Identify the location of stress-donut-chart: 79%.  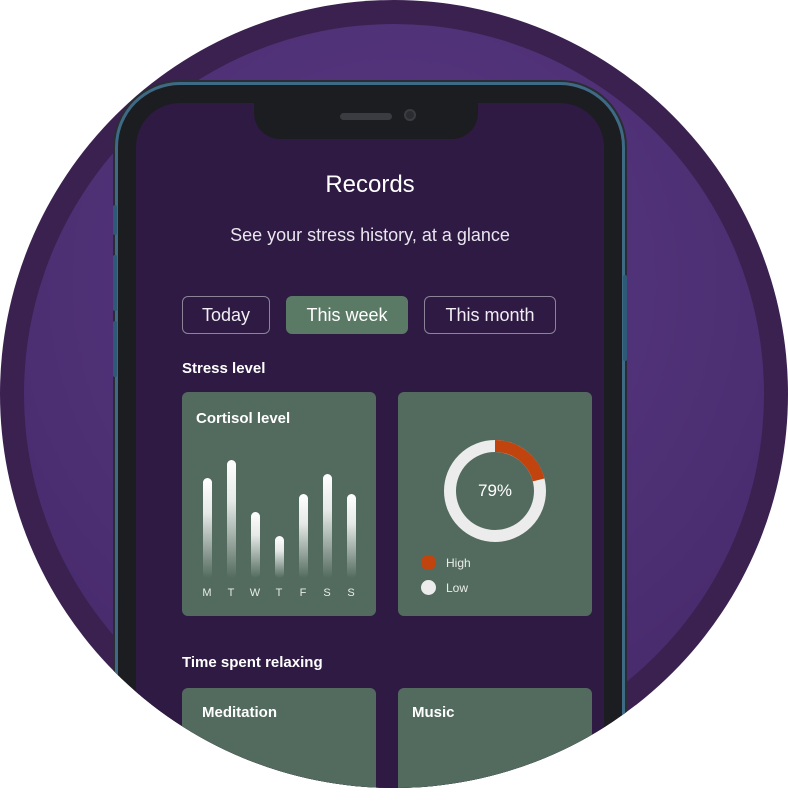
(495, 491).